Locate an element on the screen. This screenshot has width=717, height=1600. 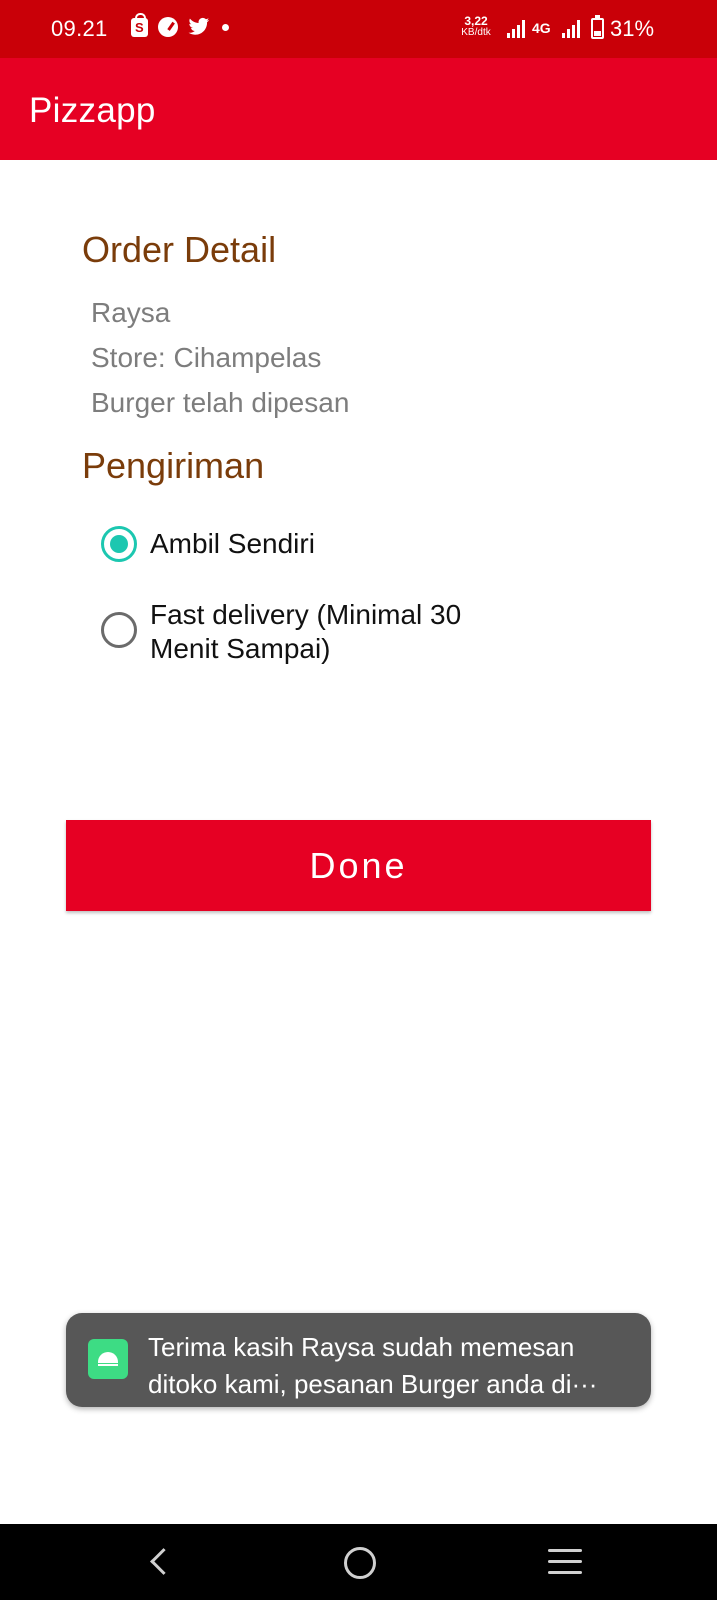
radio-label-line1: Fast delivery (Minimal 30 is located at coordinates (306, 614).